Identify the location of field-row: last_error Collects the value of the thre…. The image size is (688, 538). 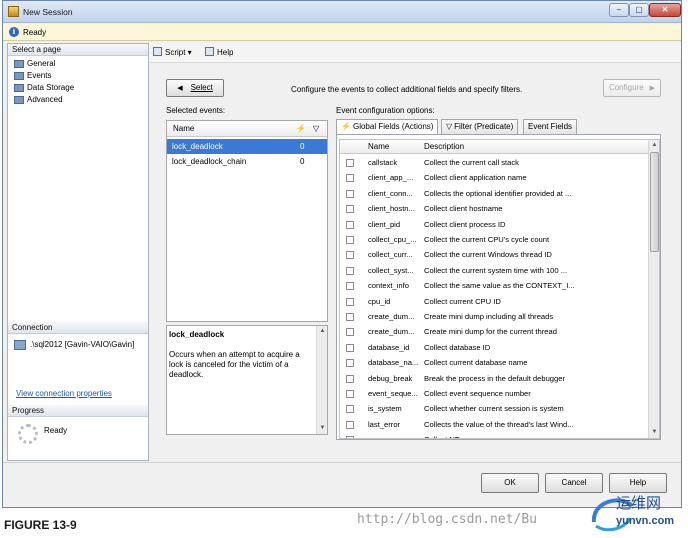
(499, 424).